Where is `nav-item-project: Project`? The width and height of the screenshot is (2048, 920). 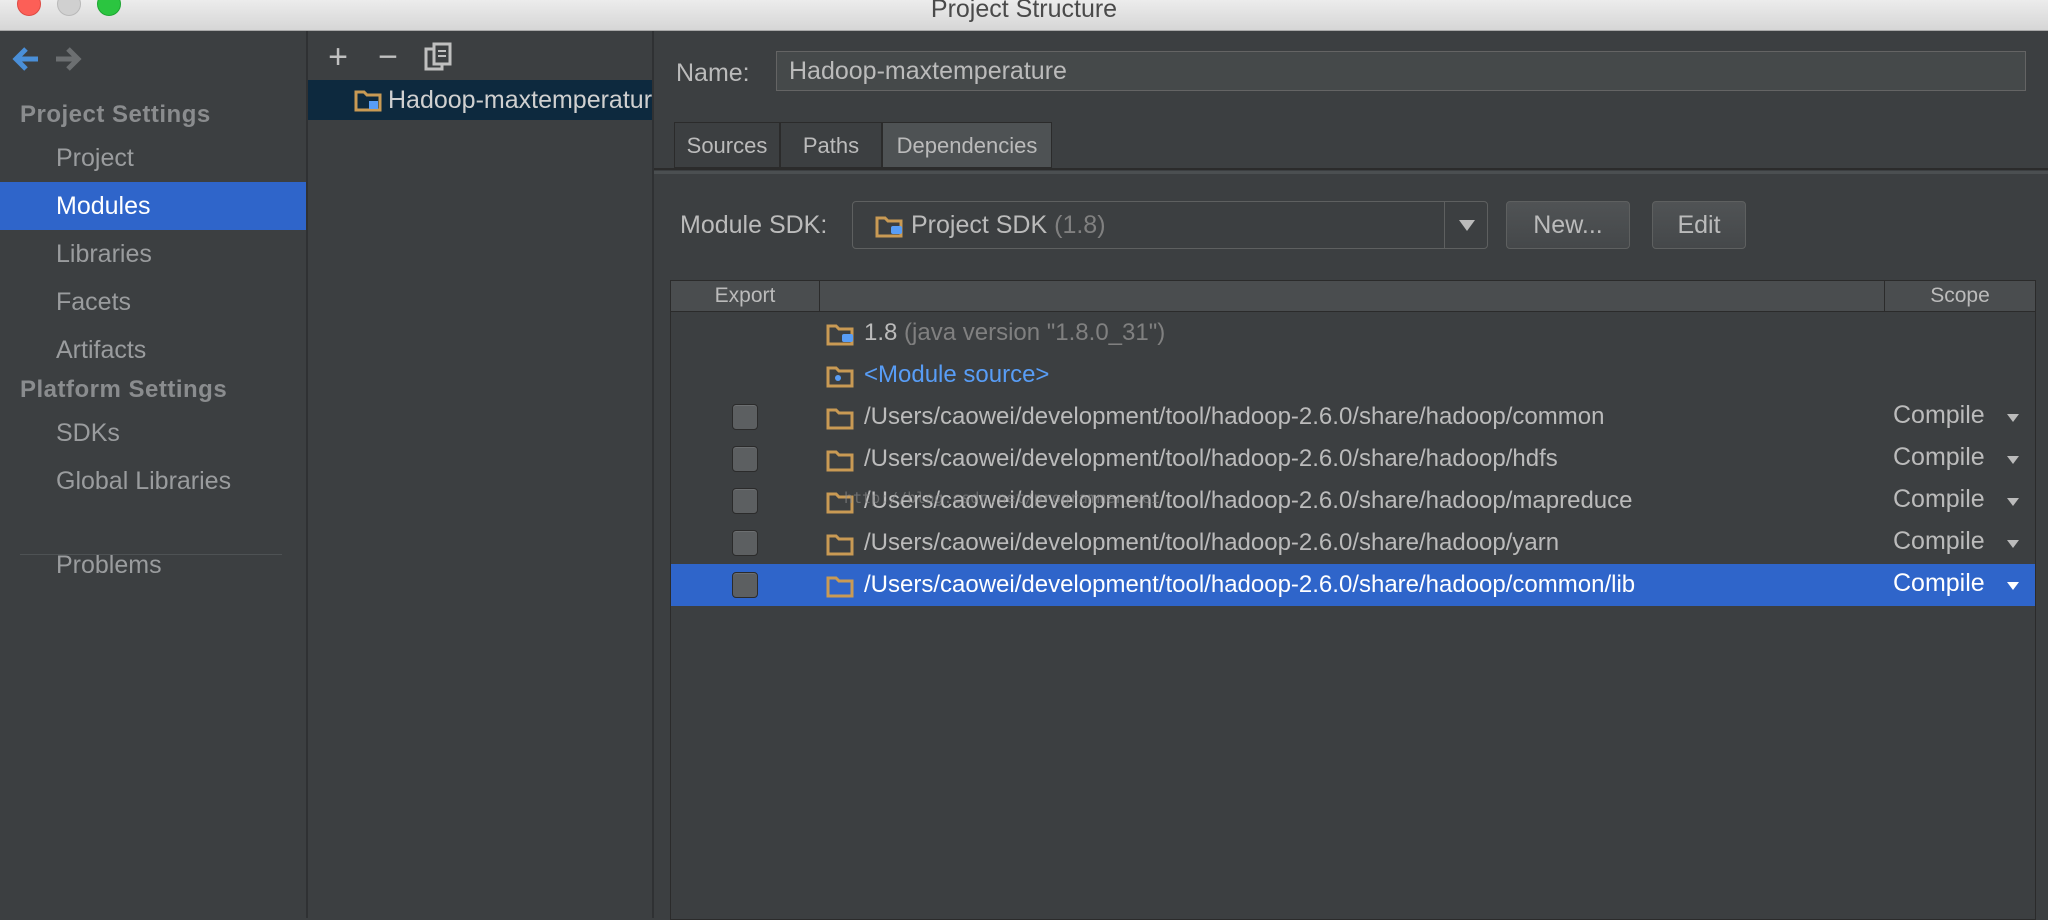
nav-item-project: Project is located at coordinates (153, 158).